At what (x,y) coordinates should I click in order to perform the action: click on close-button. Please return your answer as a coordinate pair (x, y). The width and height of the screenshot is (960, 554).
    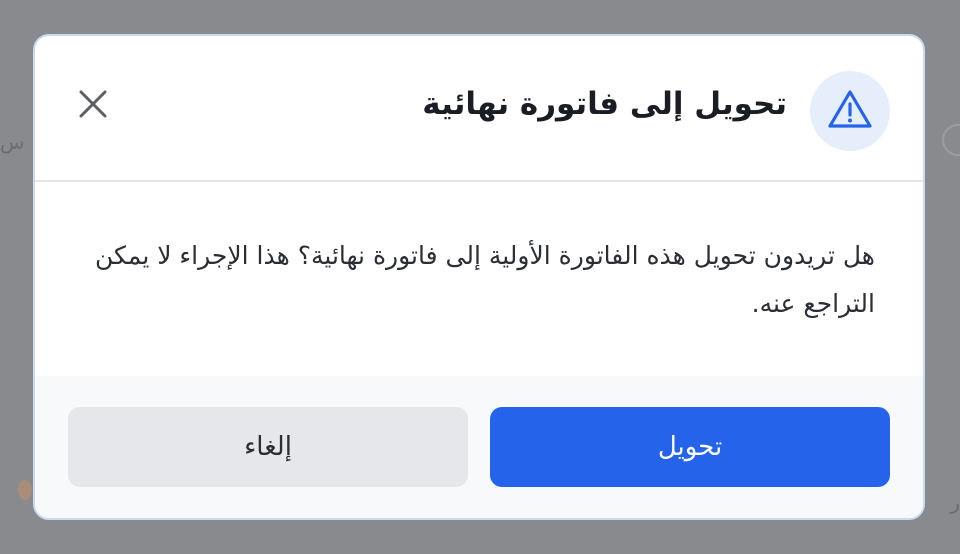
    Looking at the image, I should click on (93, 106).